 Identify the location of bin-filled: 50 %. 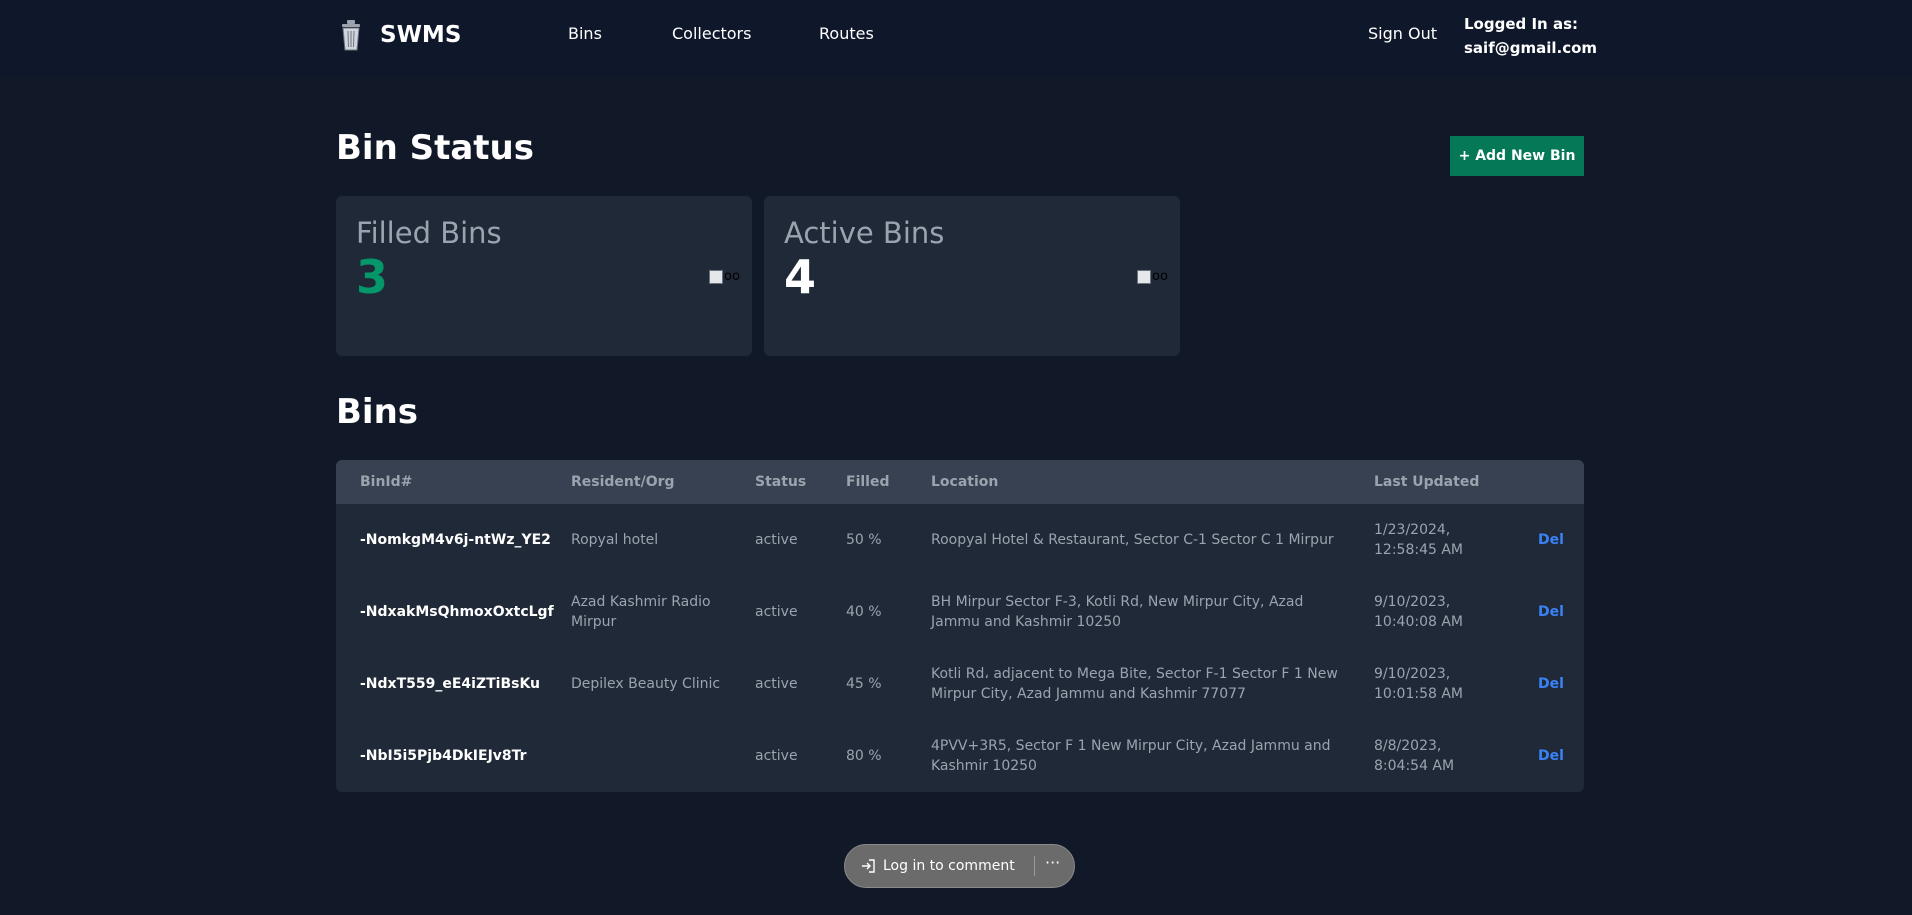
(864, 540).